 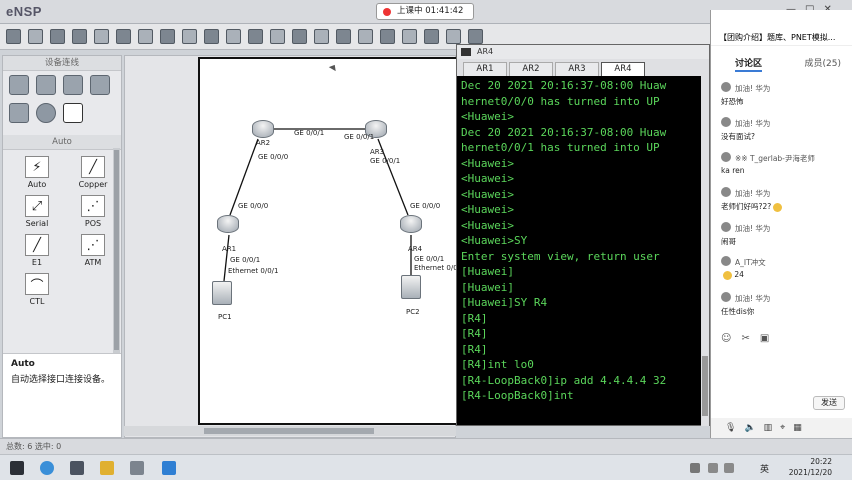 I want to click on tab-discussion: 讨论区, so click(x=749, y=64).